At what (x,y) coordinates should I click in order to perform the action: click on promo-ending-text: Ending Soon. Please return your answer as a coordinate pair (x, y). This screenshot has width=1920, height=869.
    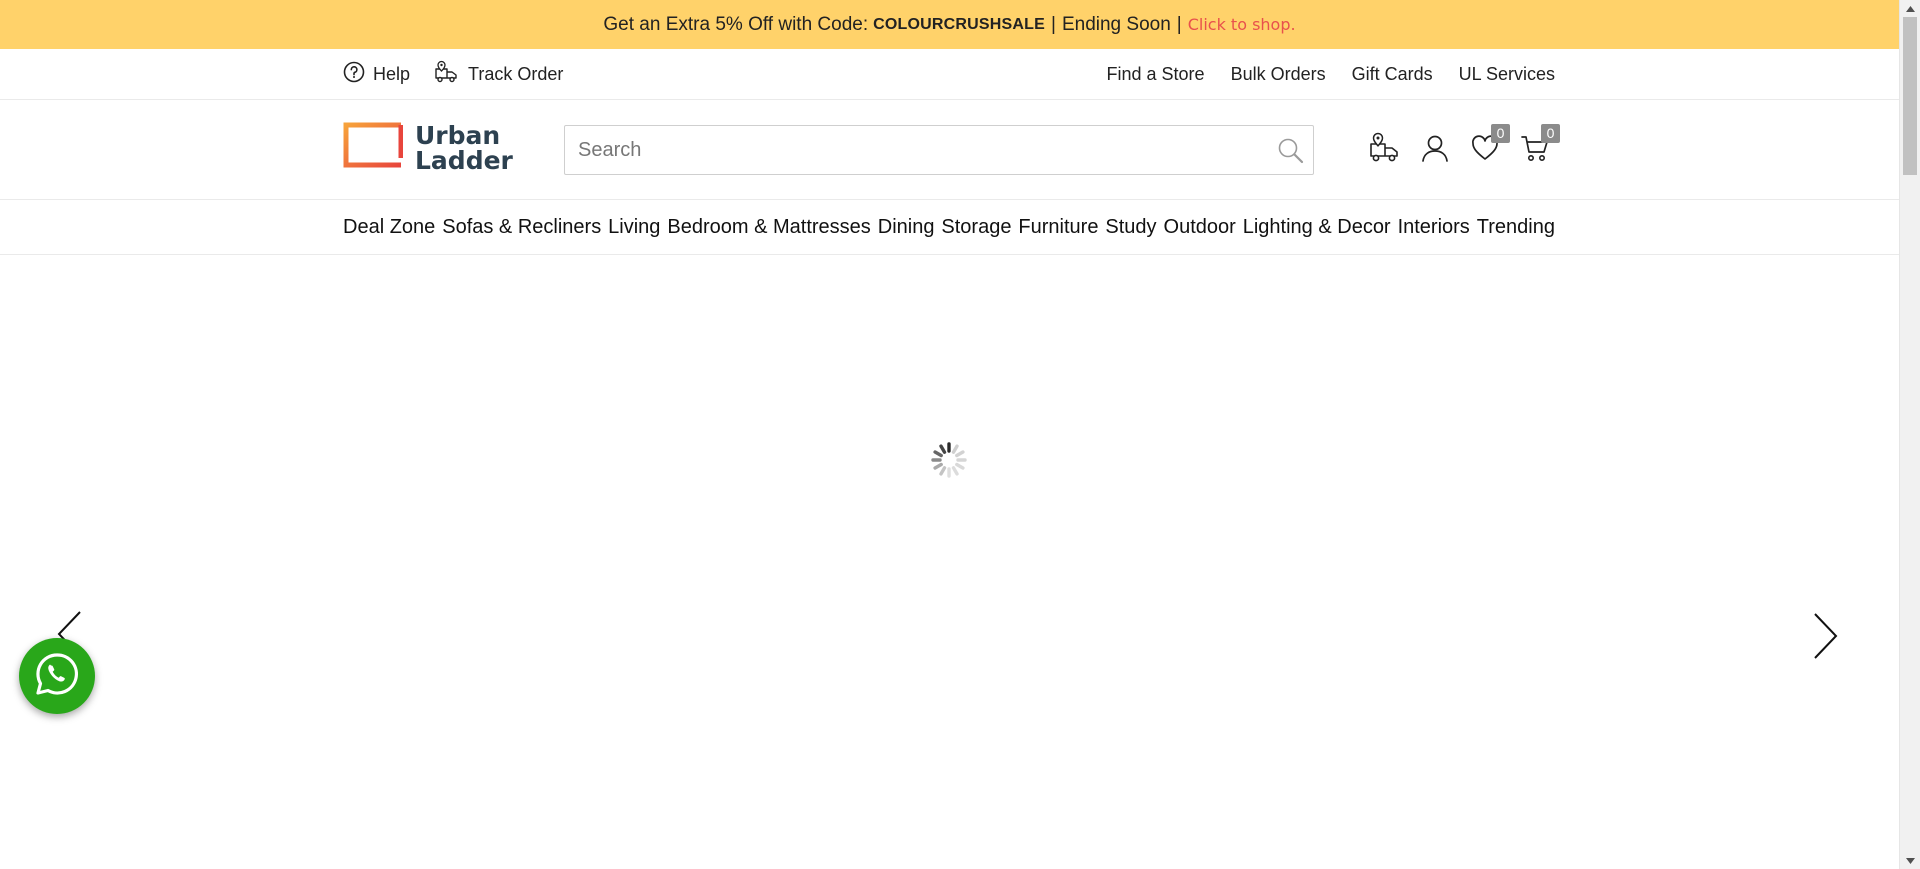
    Looking at the image, I should click on (1116, 24).